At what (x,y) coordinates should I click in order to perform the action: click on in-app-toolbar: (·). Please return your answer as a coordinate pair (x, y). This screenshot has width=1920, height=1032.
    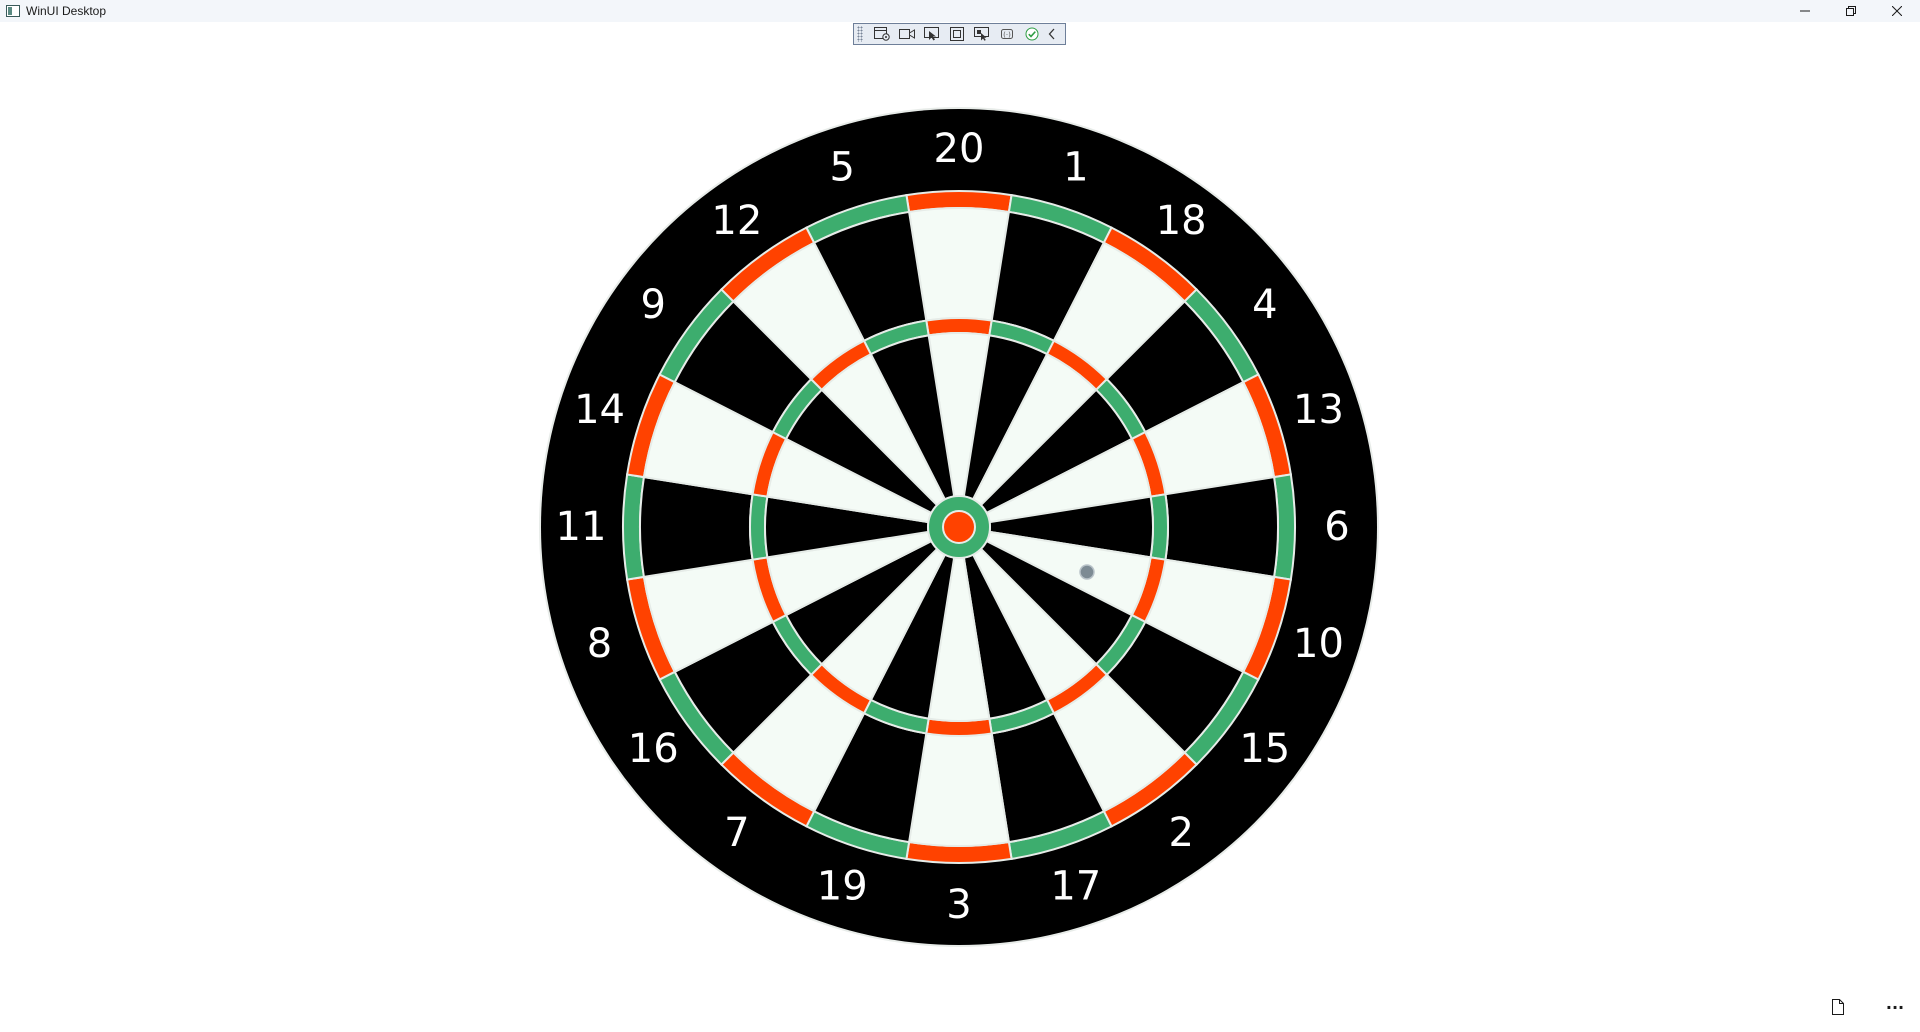
    Looking at the image, I should click on (959, 34).